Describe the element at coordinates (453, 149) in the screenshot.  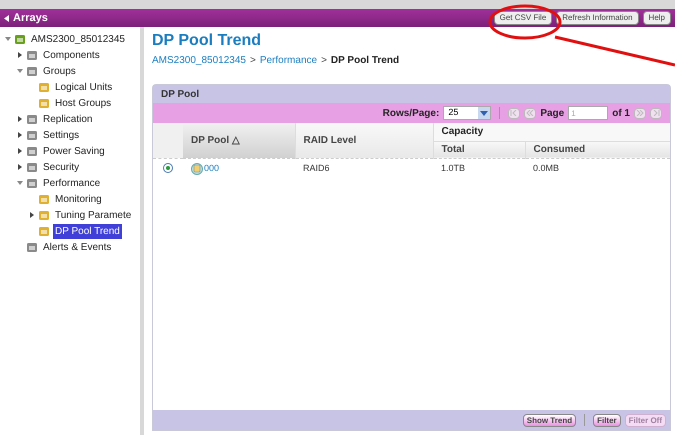
I see `column-header: Total` at that location.